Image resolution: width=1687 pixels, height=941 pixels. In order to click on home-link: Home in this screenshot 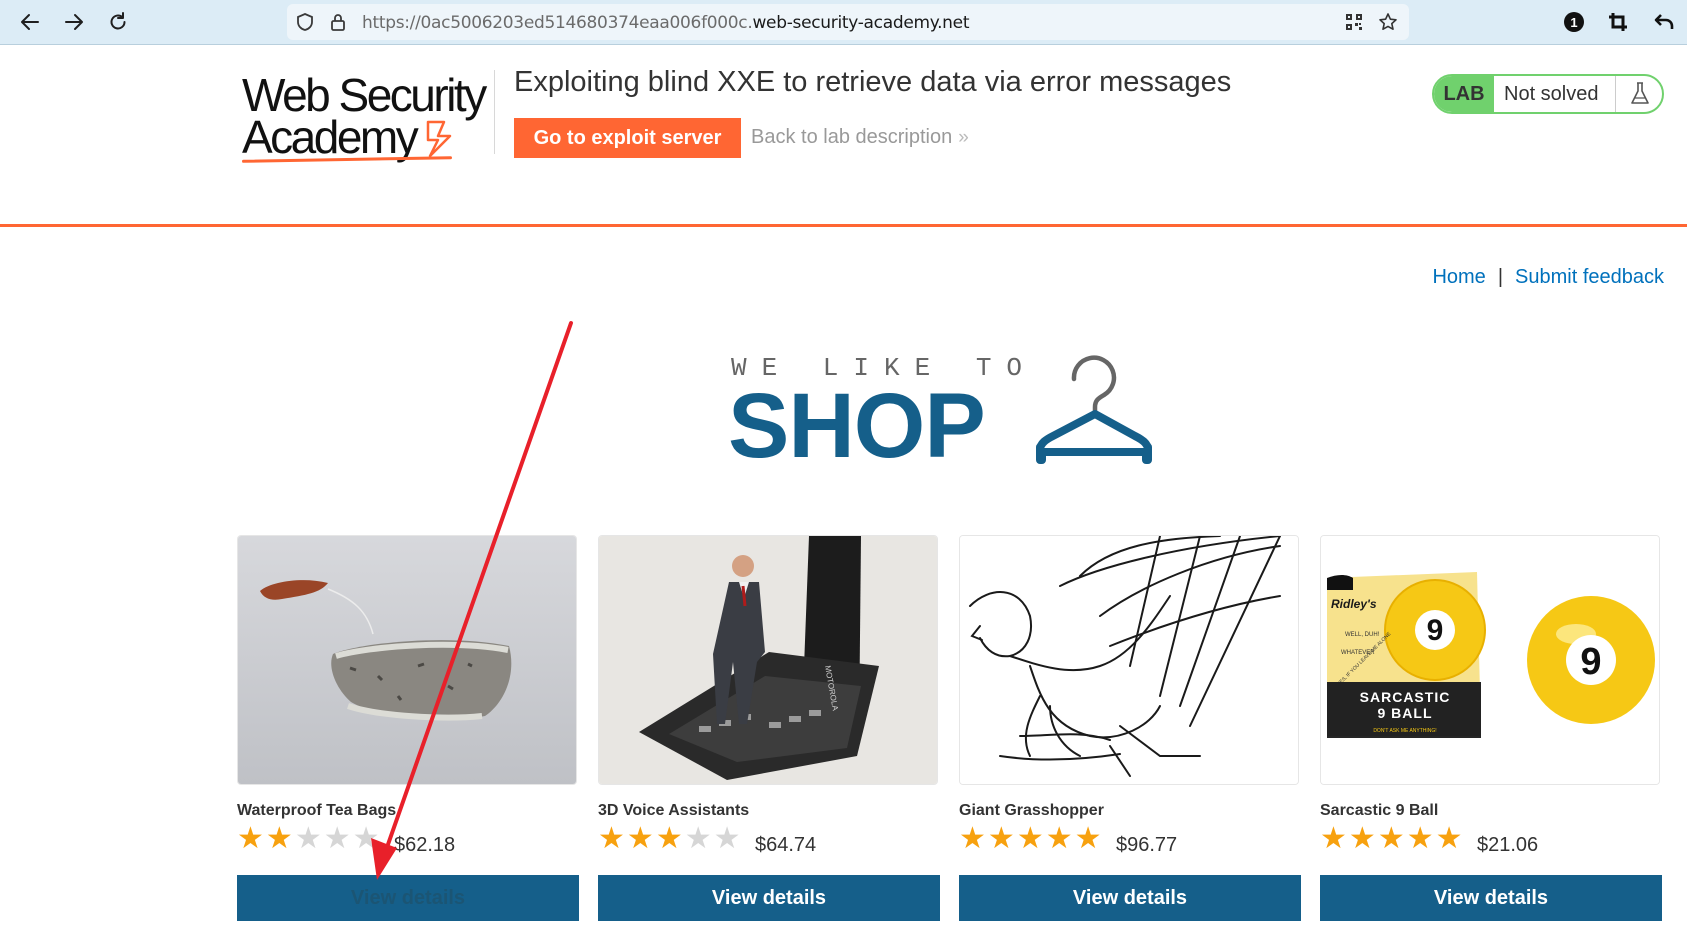, I will do `click(1458, 277)`.